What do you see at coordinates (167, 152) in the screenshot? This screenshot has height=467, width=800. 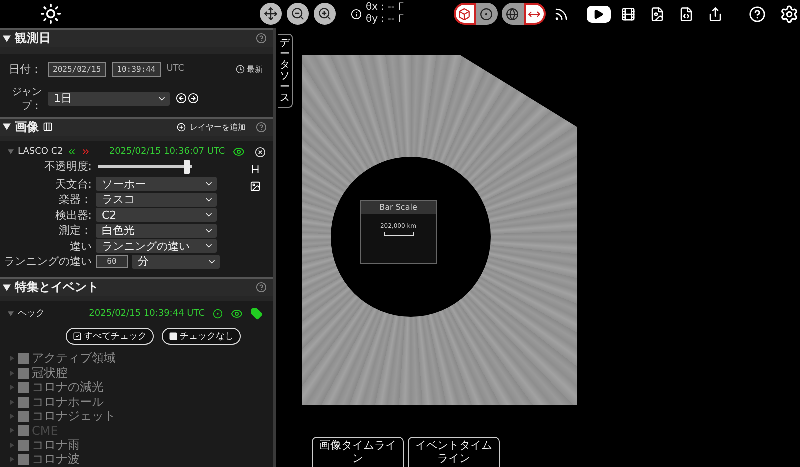 I see `layer-timestamp: 2025/02/15 10:36:07 UTC` at bounding box center [167, 152].